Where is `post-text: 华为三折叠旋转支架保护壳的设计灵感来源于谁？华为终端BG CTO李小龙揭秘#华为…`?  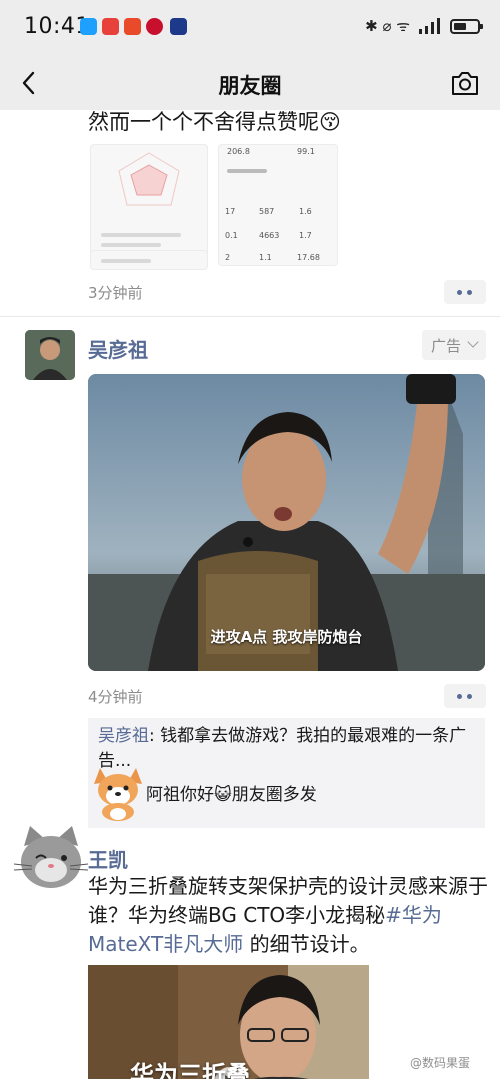
post-text: 华为三折叠旋转支架保护壳的设计灵感来源于谁？华为终端BG CTO李小龙揭秘#华为… is located at coordinates (288, 915).